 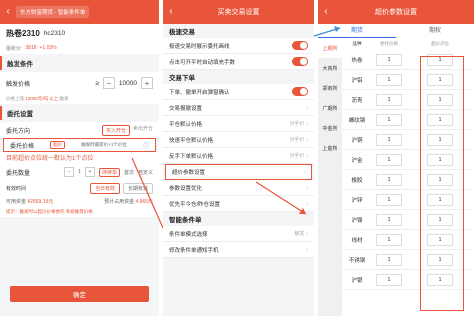 What do you see at coordinates (330, 68) in the screenshot?
I see `exchange-item: 大商所` at bounding box center [330, 68].